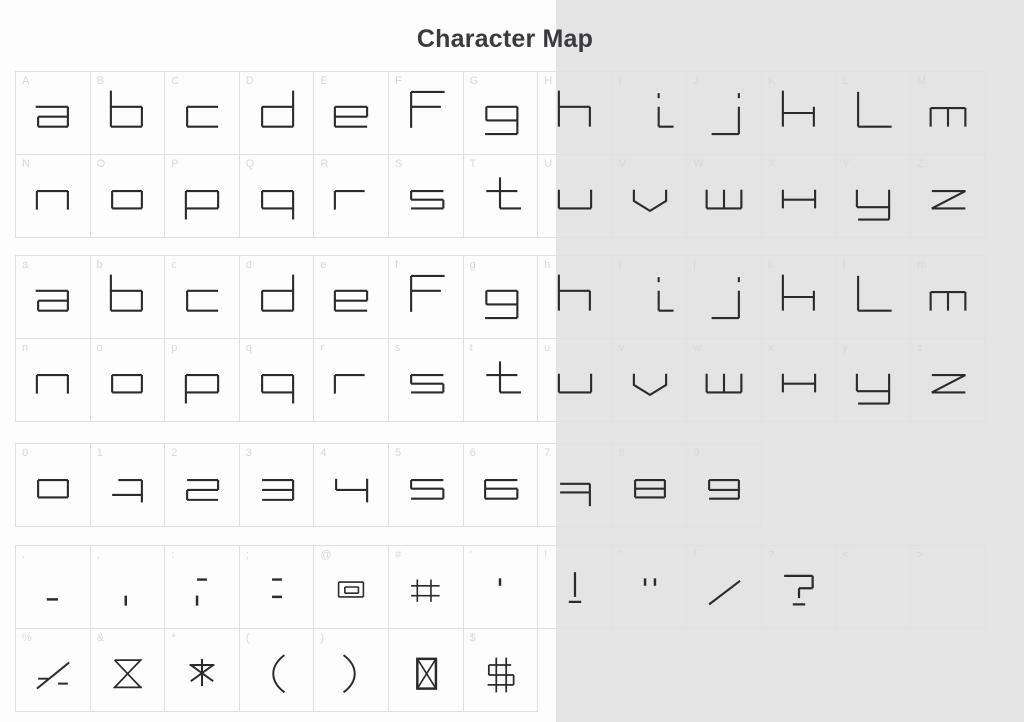 The width and height of the screenshot is (1024, 722). I want to click on glyph-cell: f, so click(426, 297).